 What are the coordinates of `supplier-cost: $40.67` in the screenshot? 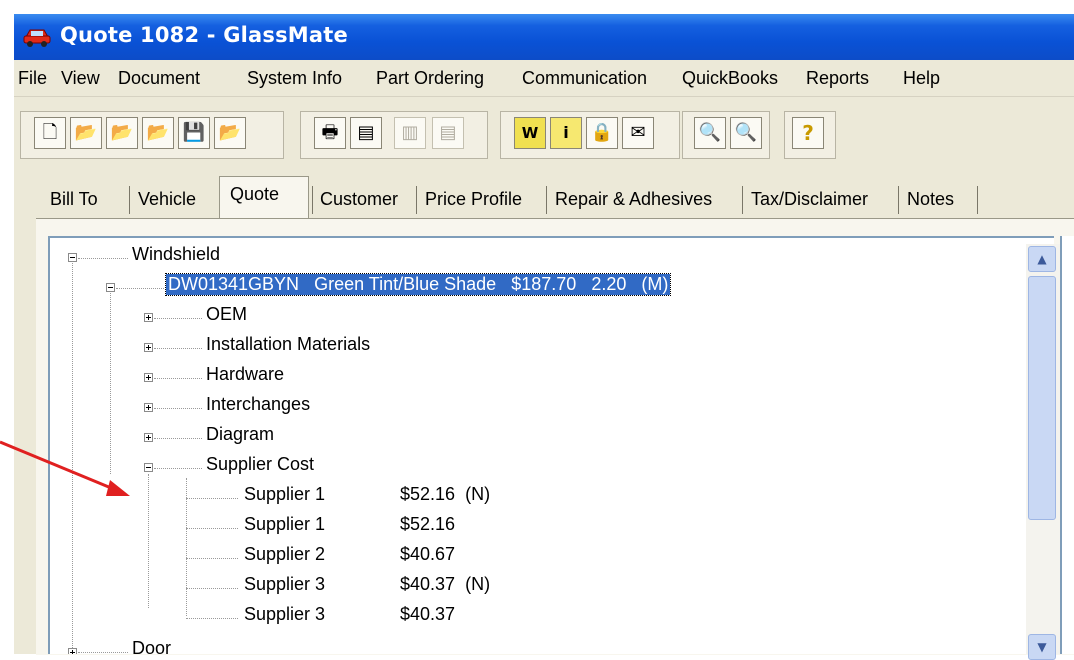 It's located at (428, 554).